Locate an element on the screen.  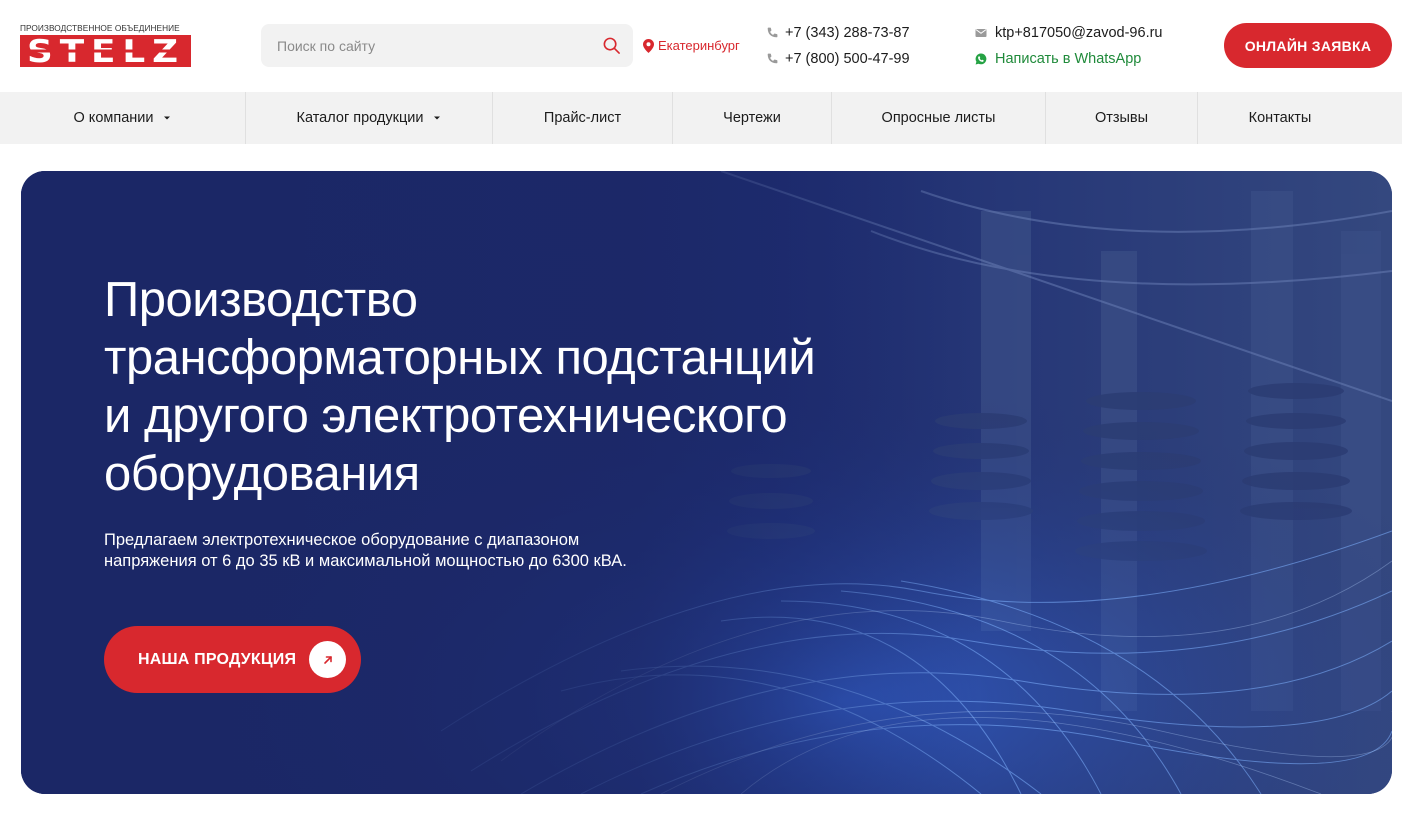
nav-item-contacts: Контакты is located at coordinates (1280, 118).